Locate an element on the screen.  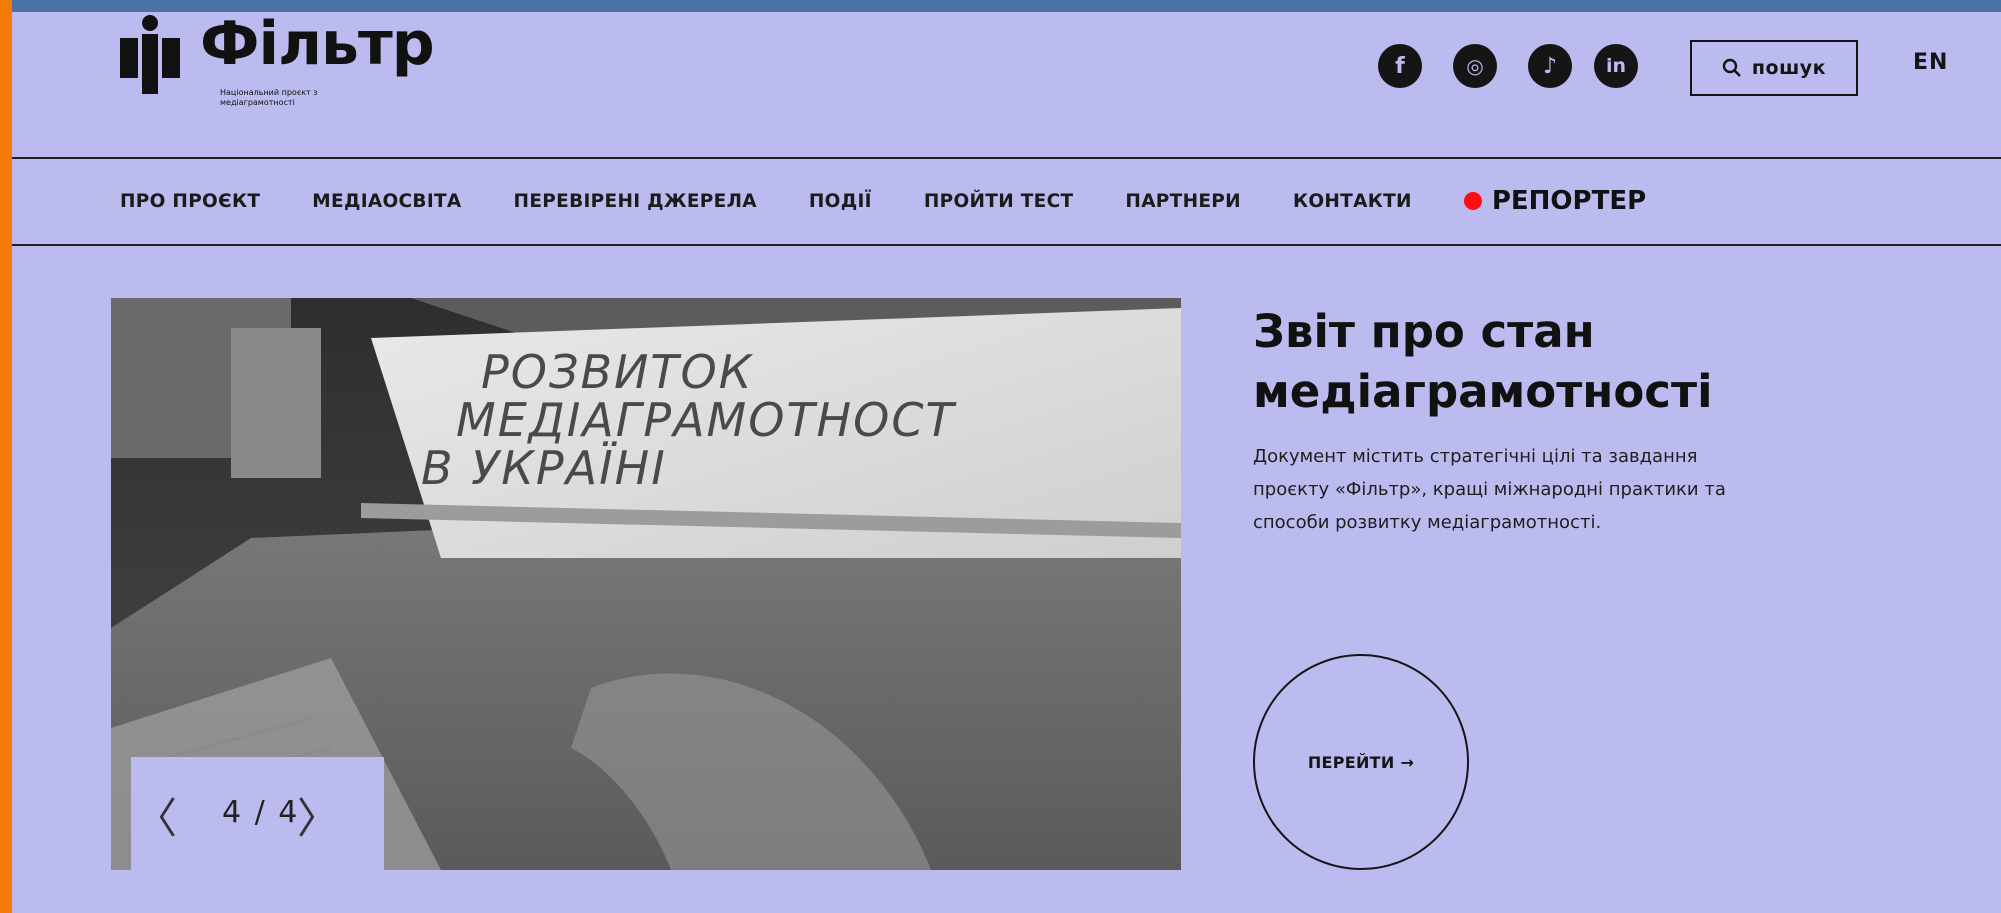
go-button: ПЕРЕЙТИ → is located at coordinates (1361, 762).